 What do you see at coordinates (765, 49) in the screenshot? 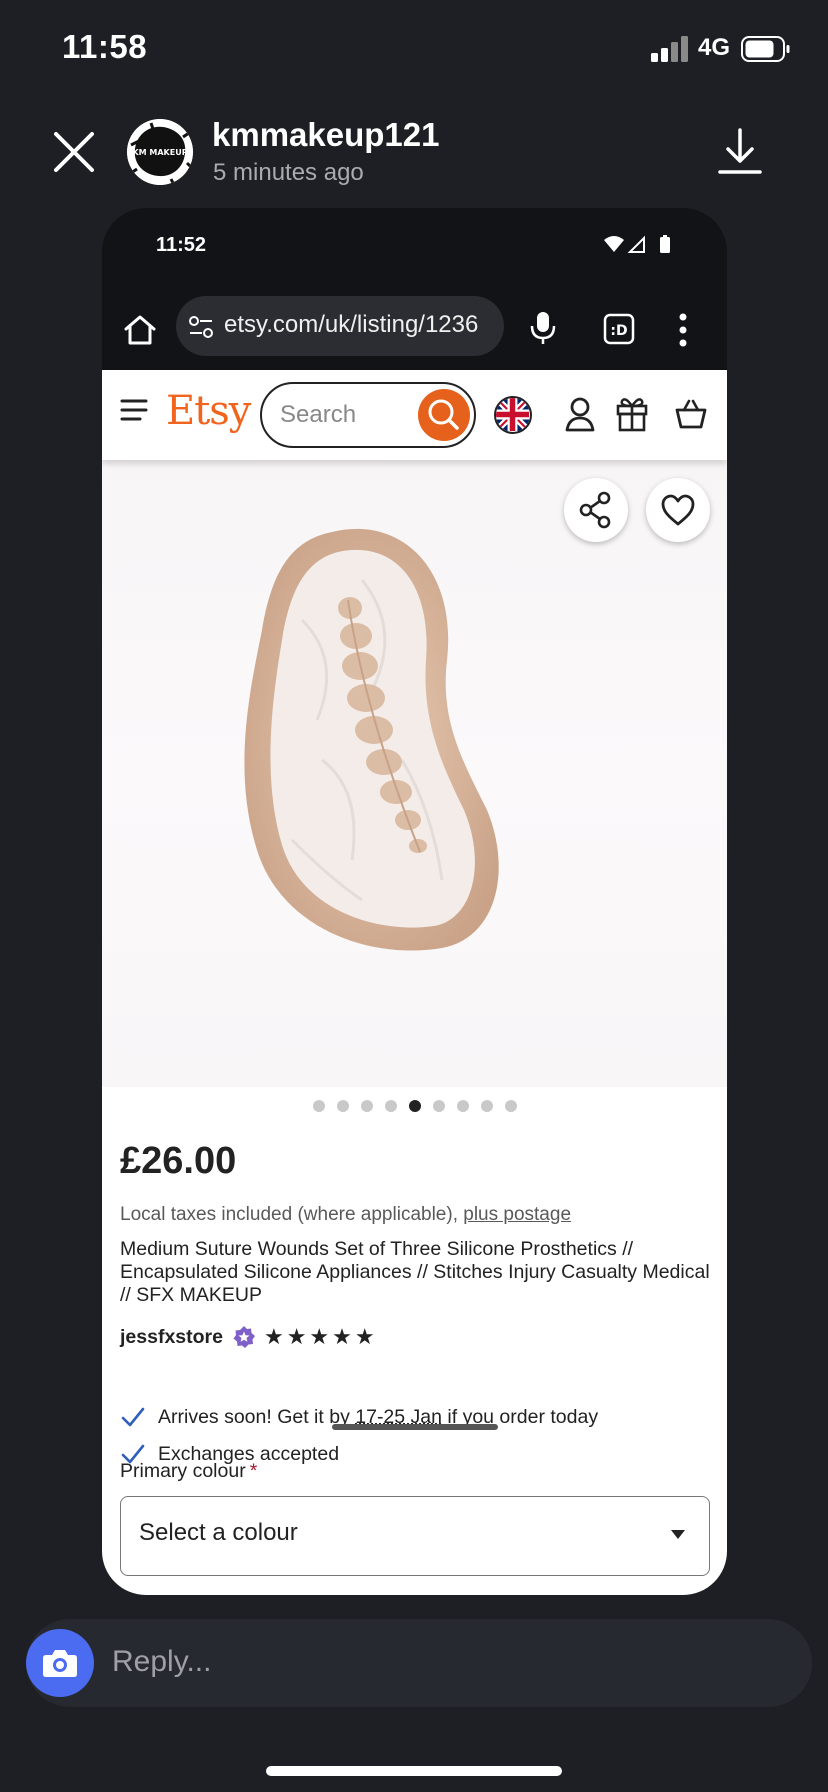
I see `battery-icon` at bounding box center [765, 49].